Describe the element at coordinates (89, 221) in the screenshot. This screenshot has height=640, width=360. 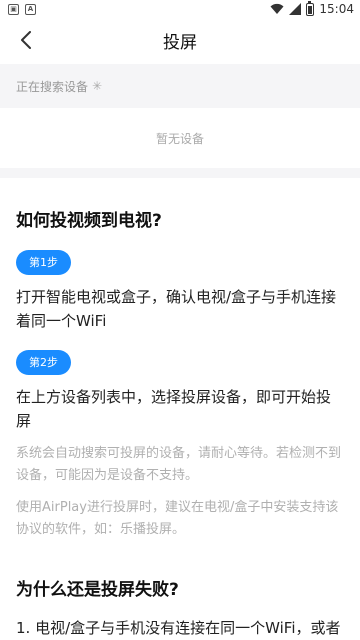
I see `guide-title: 如何投视频到电视?` at that location.